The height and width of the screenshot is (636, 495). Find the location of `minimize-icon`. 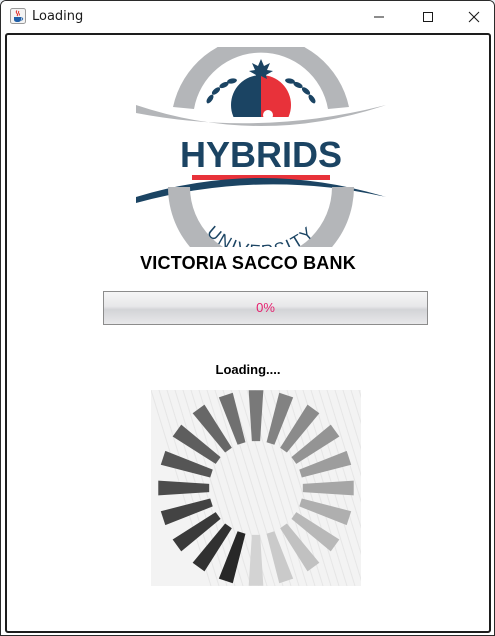

minimize-icon is located at coordinates (379, 17).